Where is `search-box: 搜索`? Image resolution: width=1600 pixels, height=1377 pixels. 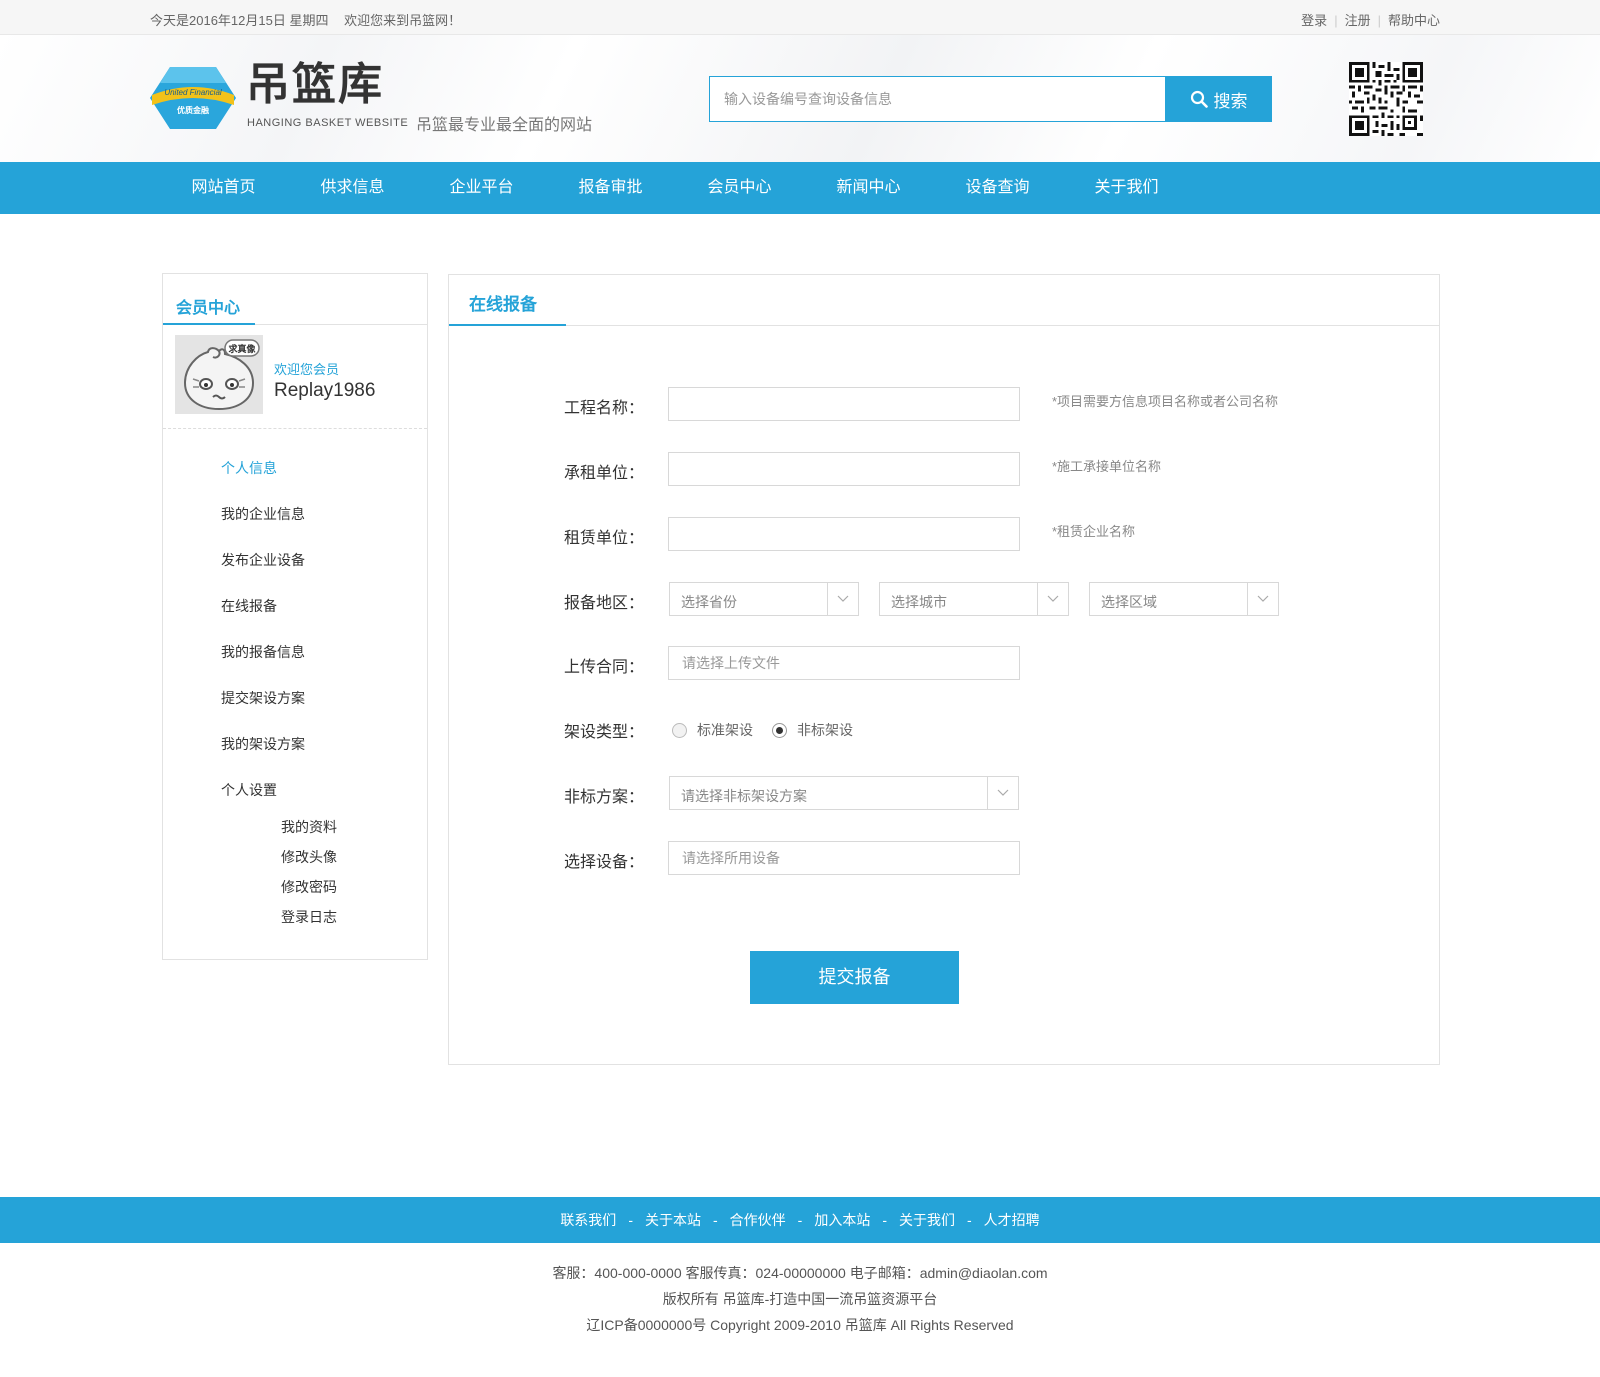 search-box: 搜索 is located at coordinates (990, 99).